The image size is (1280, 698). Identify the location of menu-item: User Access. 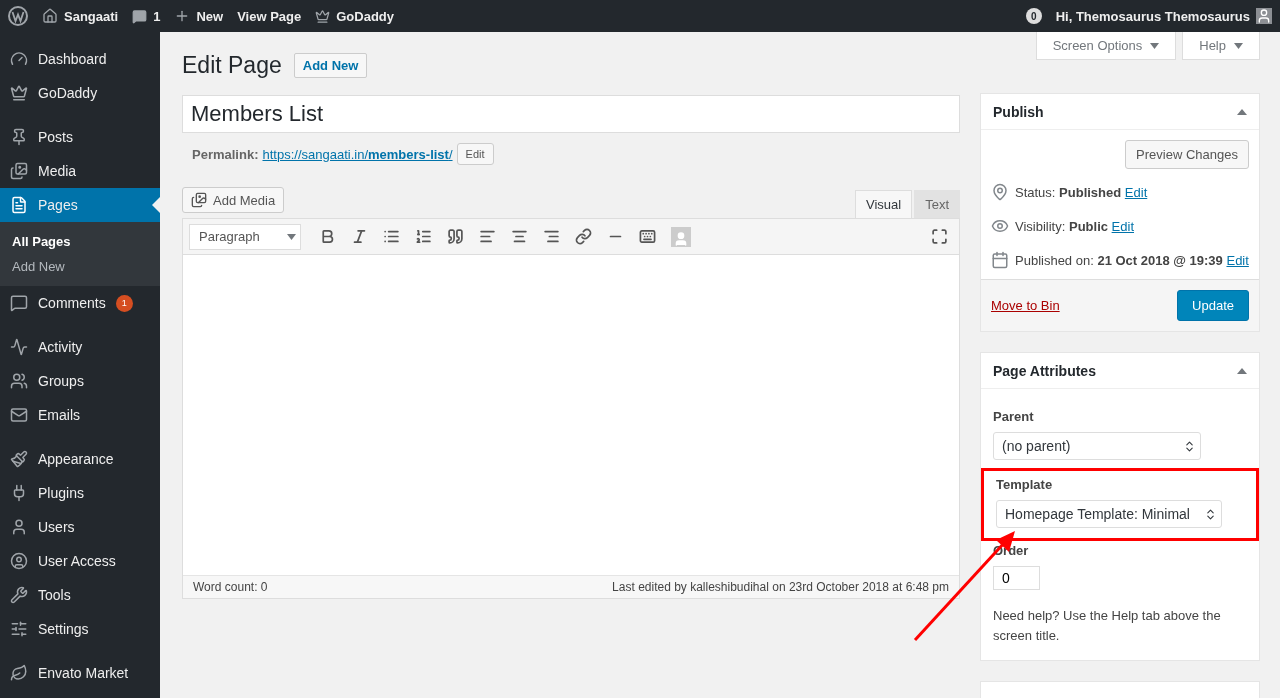
(80, 561).